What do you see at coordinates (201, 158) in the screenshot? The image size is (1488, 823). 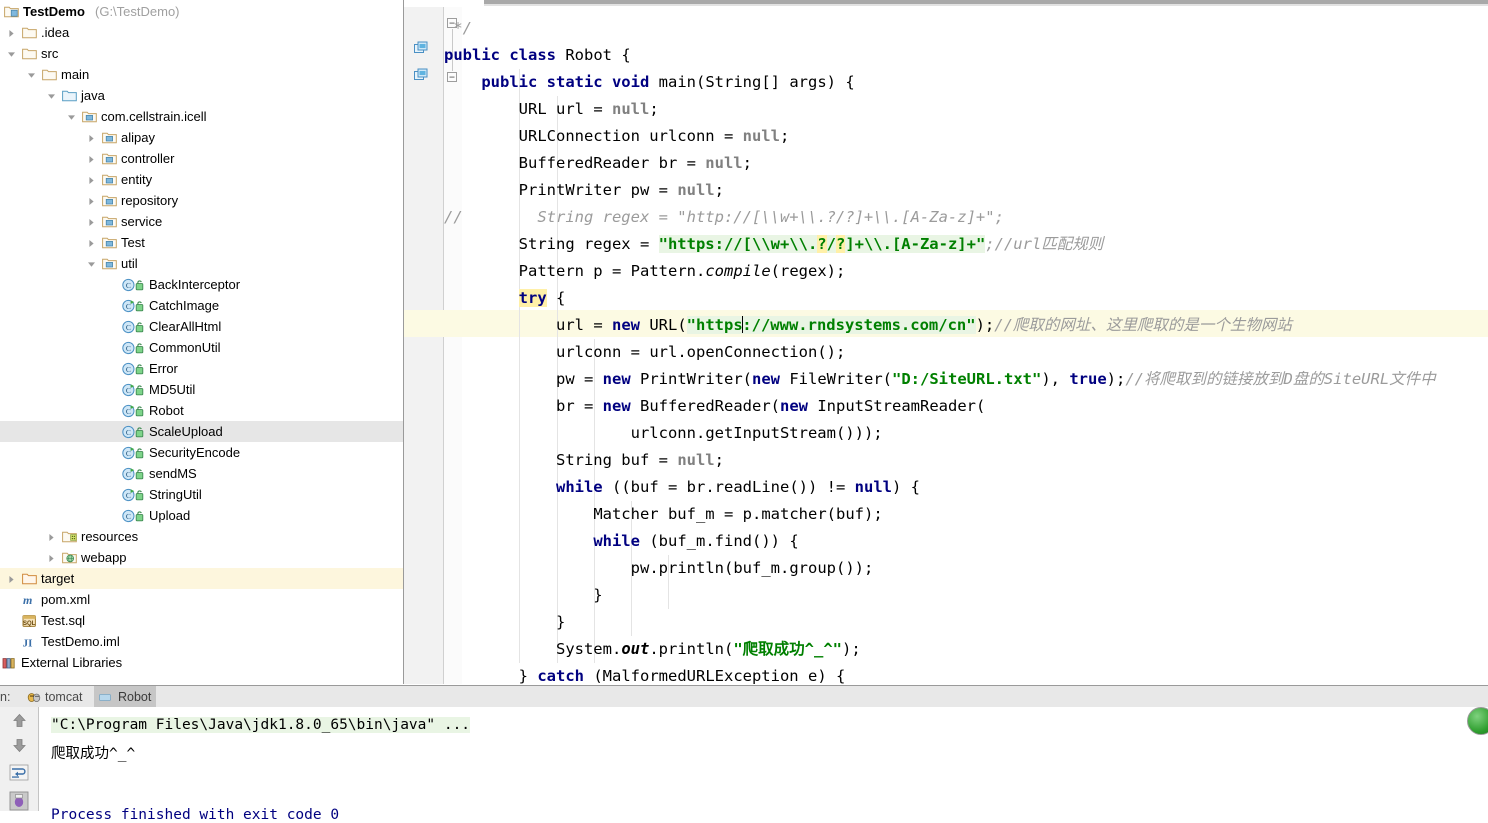 I see `tree-item-controller: controller` at bounding box center [201, 158].